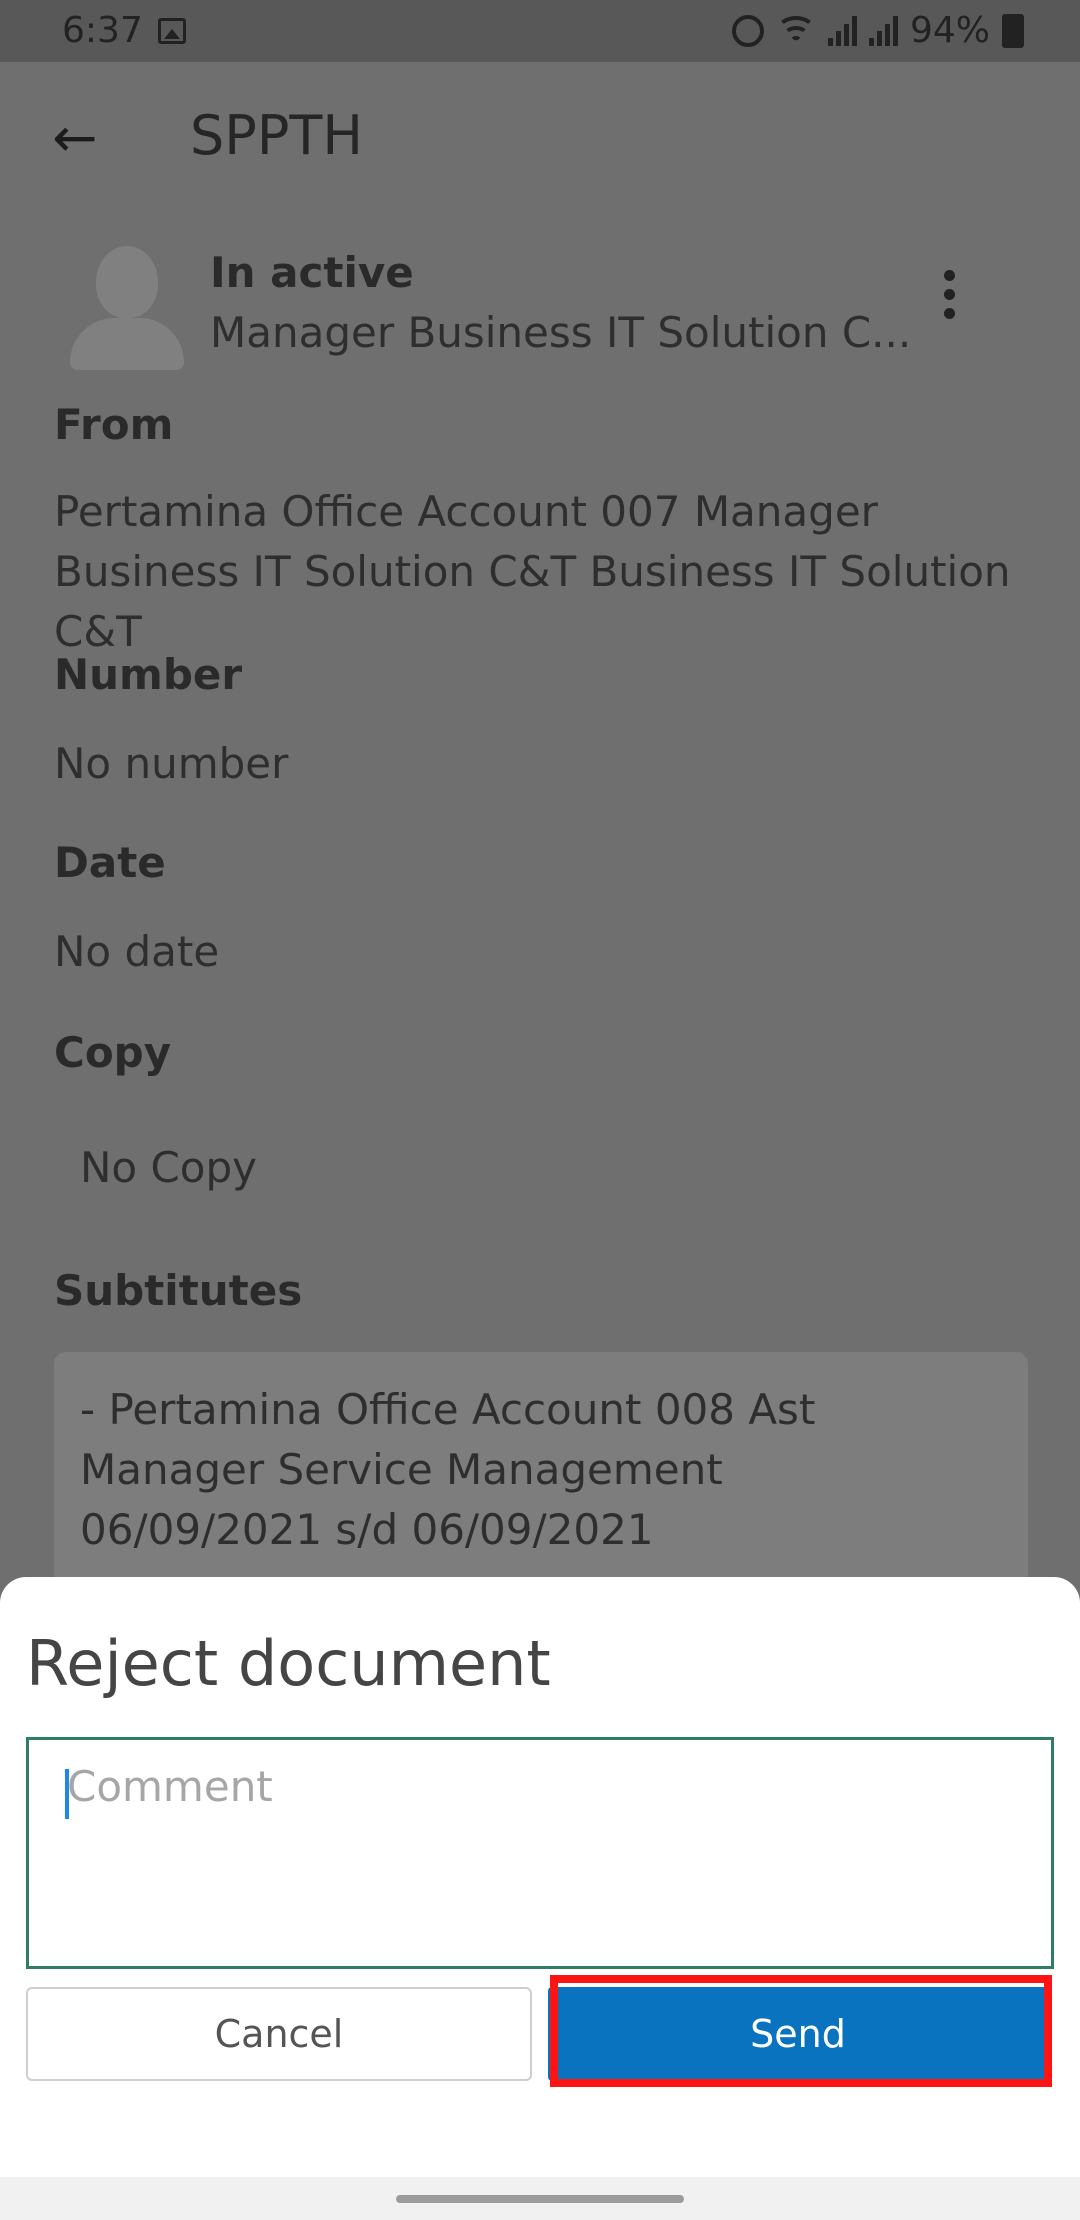 Image resolution: width=1080 pixels, height=2220 pixels. Describe the element at coordinates (540, 31) in the screenshot. I see `status-bar: 6:37 94%` at that location.